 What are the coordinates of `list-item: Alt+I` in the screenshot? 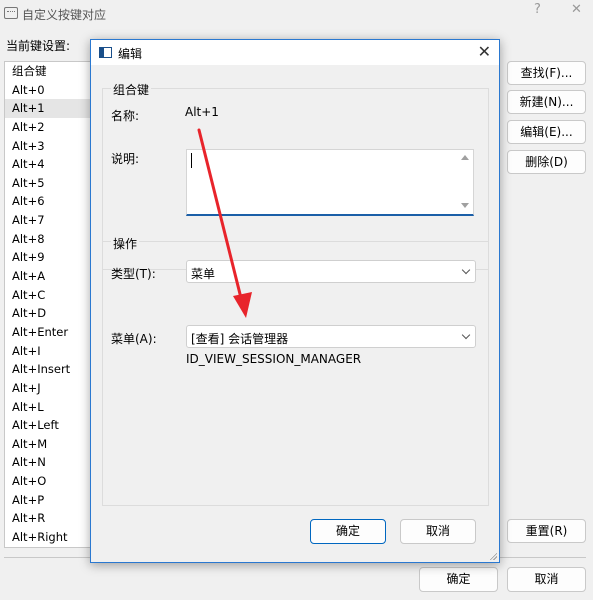 It's located at (49, 351).